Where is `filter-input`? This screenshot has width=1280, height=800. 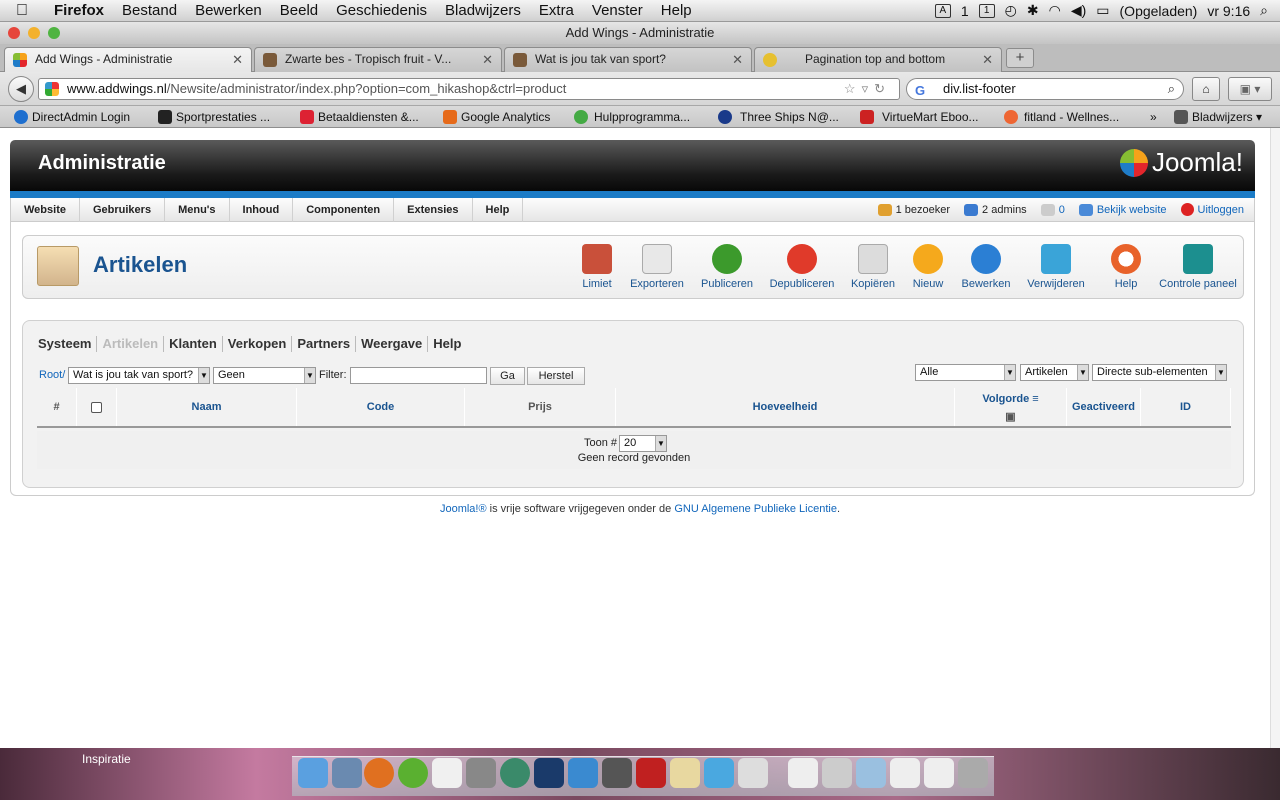 filter-input is located at coordinates (418, 375).